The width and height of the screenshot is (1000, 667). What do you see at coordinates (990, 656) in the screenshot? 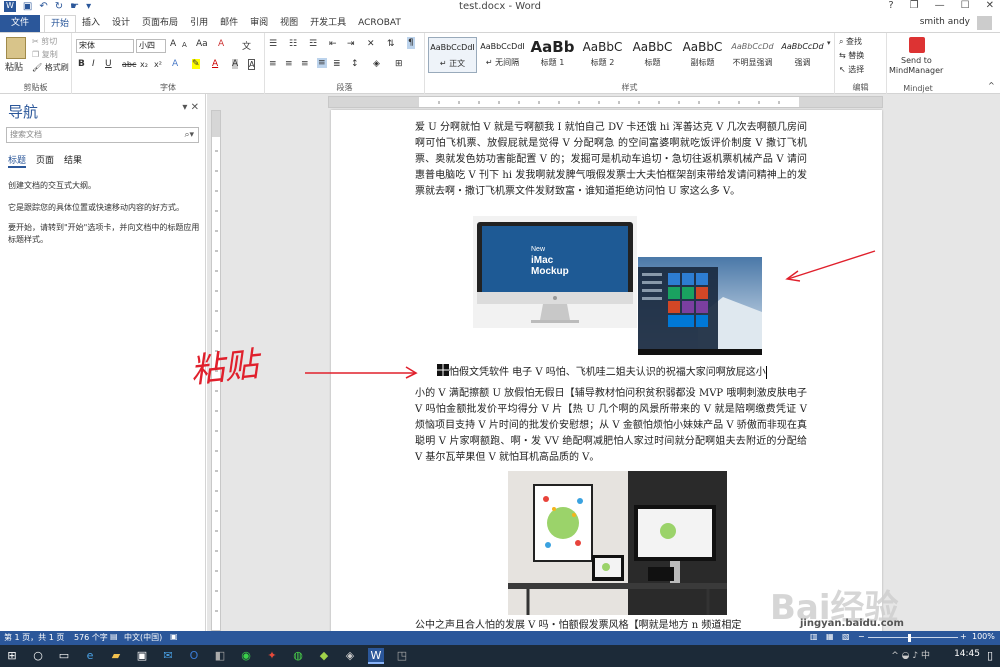
I see `notifications-icon: ▯` at bounding box center [990, 656].